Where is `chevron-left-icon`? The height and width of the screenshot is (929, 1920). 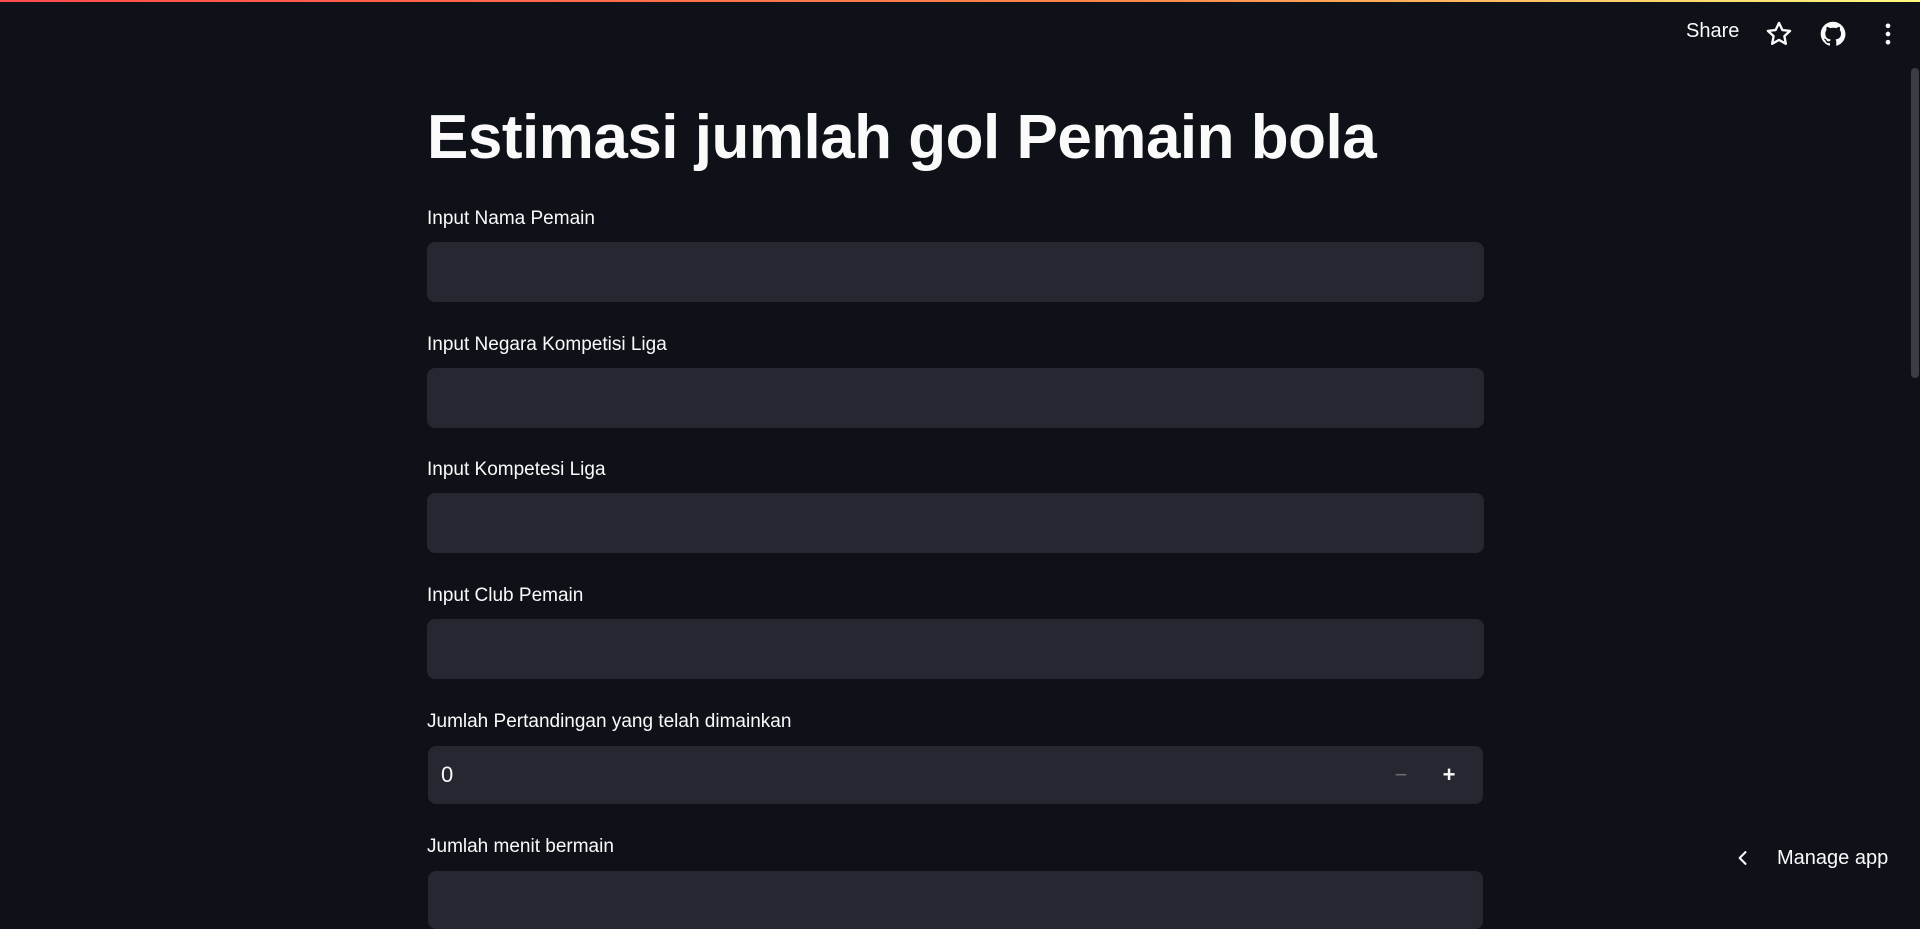
chevron-left-icon is located at coordinates (1742, 858).